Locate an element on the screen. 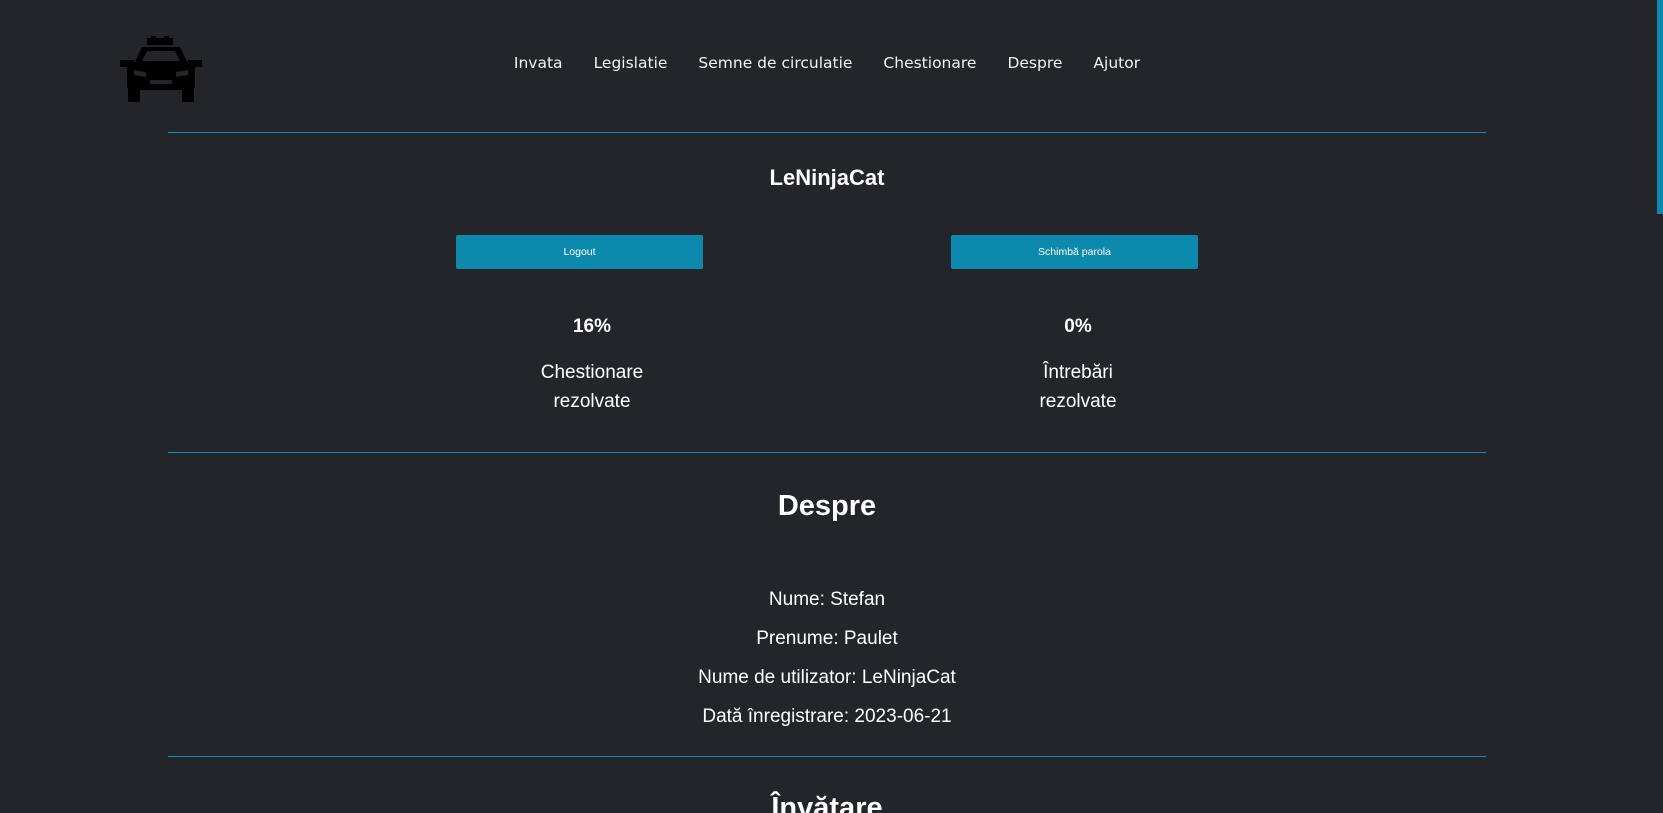 The width and height of the screenshot is (1663, 813). nav-item-chestionare: Chestionare is located at coordinates (930, 63).